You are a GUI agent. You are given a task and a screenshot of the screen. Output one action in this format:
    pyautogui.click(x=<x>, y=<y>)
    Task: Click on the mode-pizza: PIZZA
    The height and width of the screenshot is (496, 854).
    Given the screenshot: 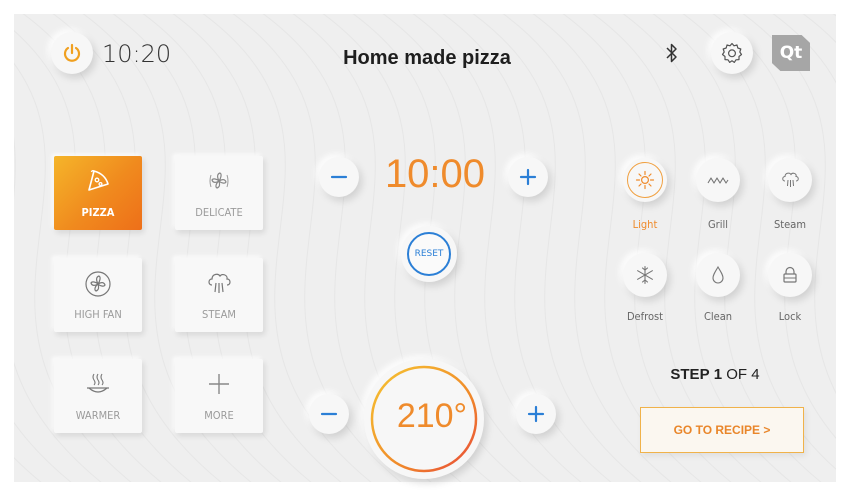 What is the action you would take?
    pyautogui.click(x=98, y=193)
    